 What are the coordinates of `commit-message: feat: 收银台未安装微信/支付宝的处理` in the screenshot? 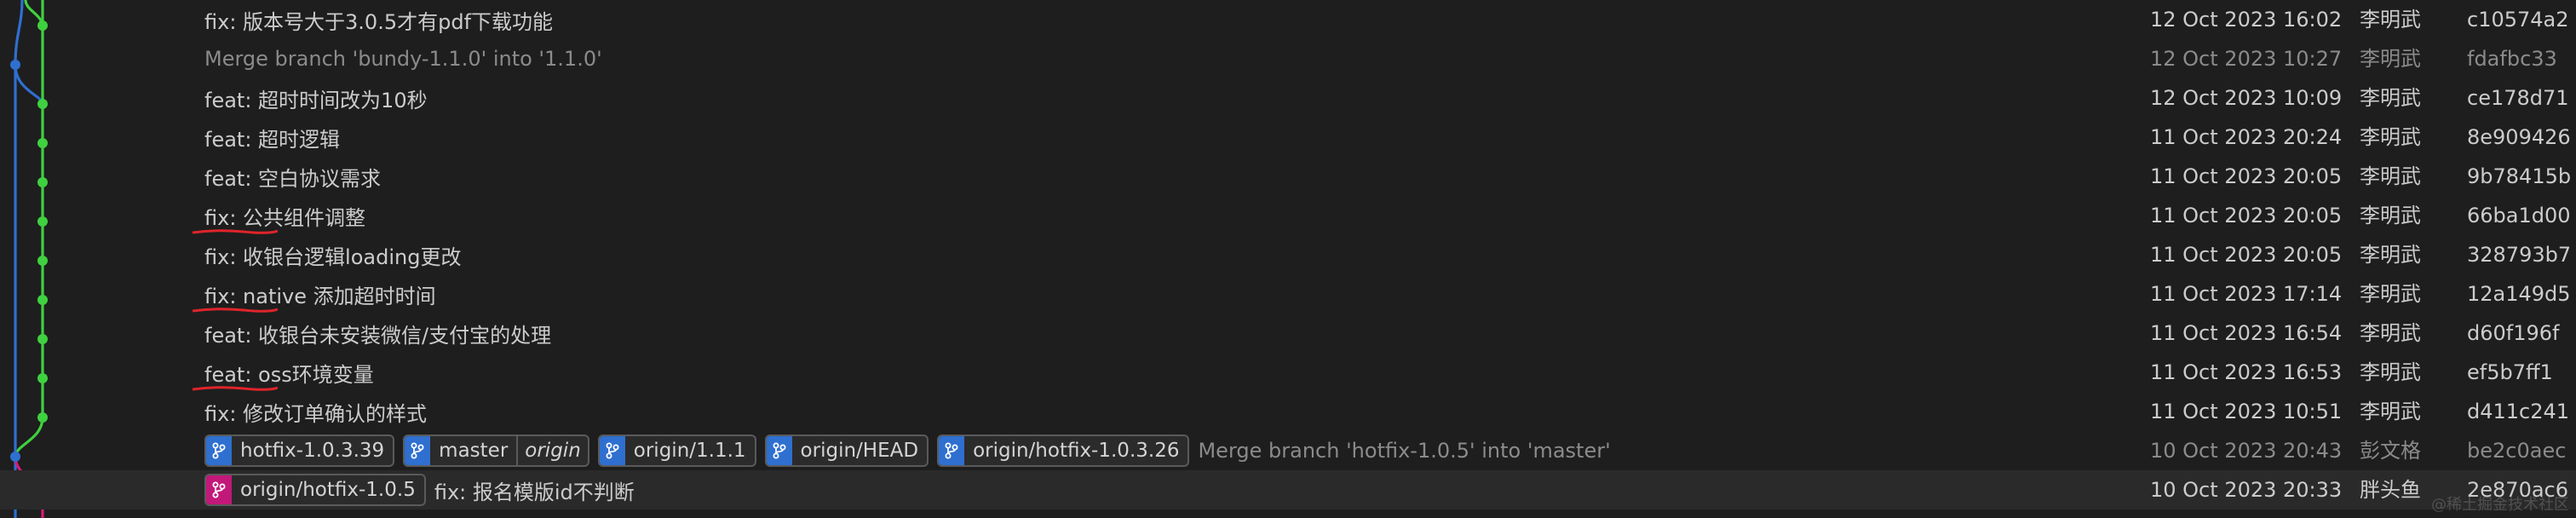 It's located at (378, 335).